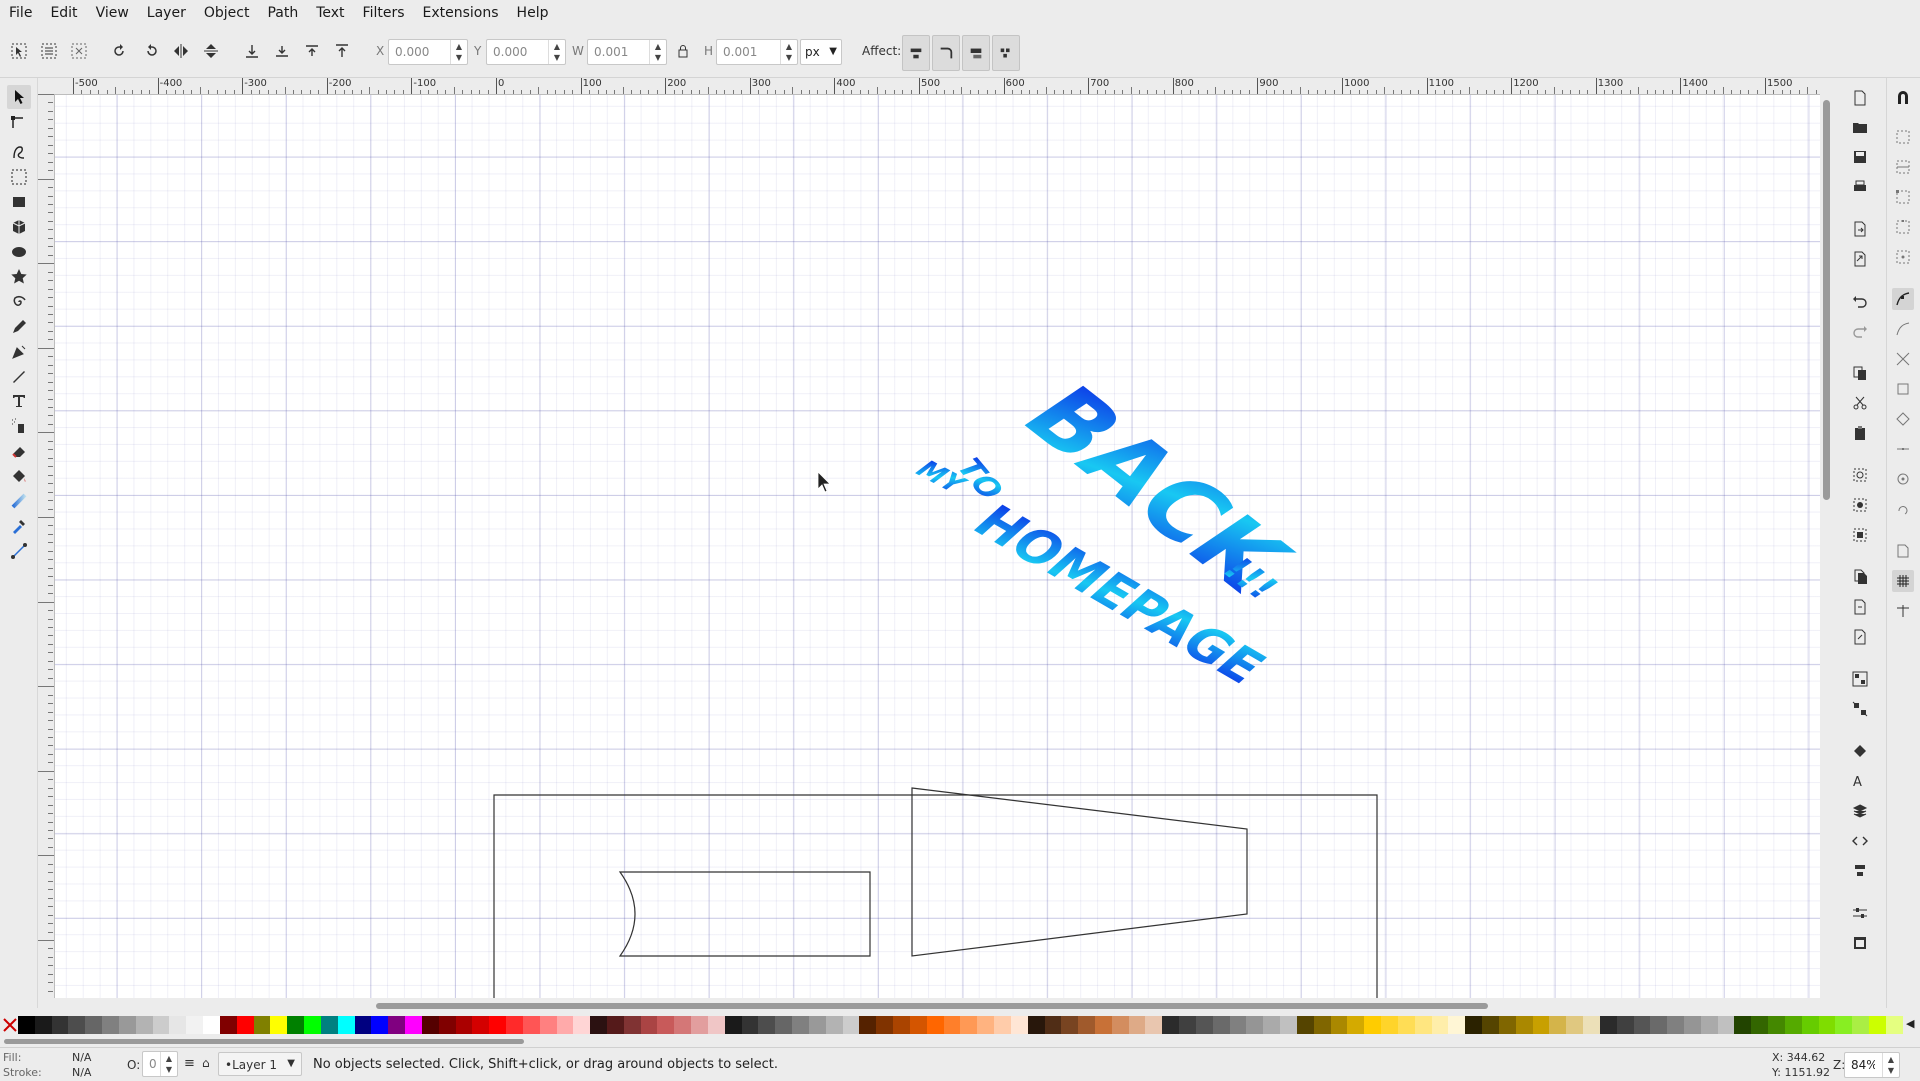  I want to click on pen-tool, so click(19, 352).